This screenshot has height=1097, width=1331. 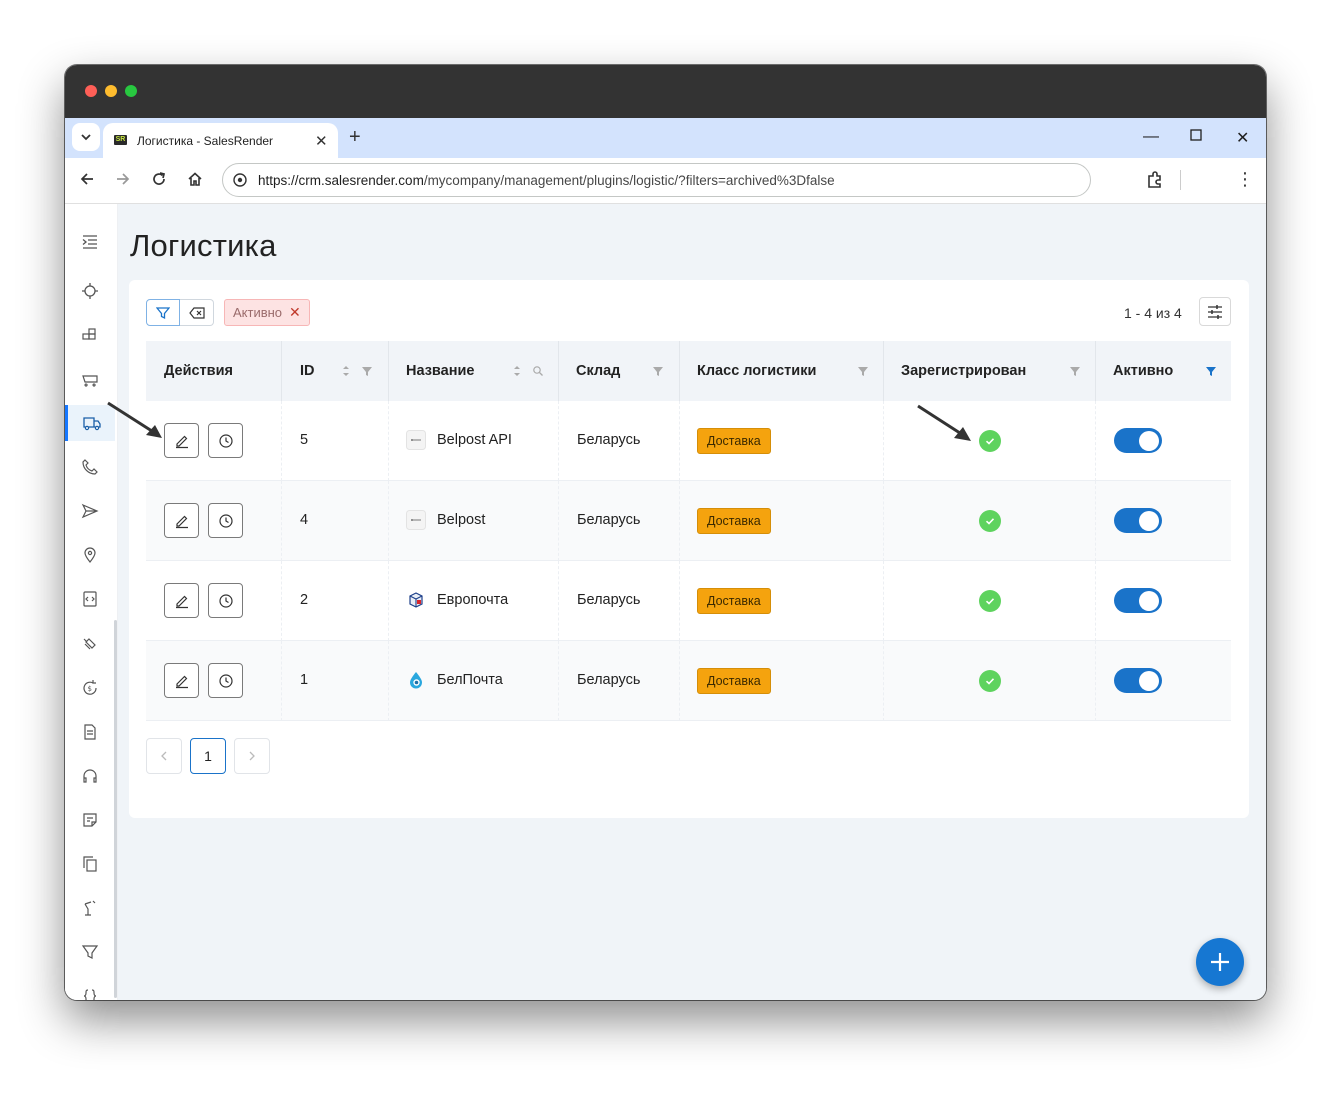 What do you see at coordinates (90, 732) in the screenshot?
I see `sidebar-item-documents` at bounding box center [90, 732].